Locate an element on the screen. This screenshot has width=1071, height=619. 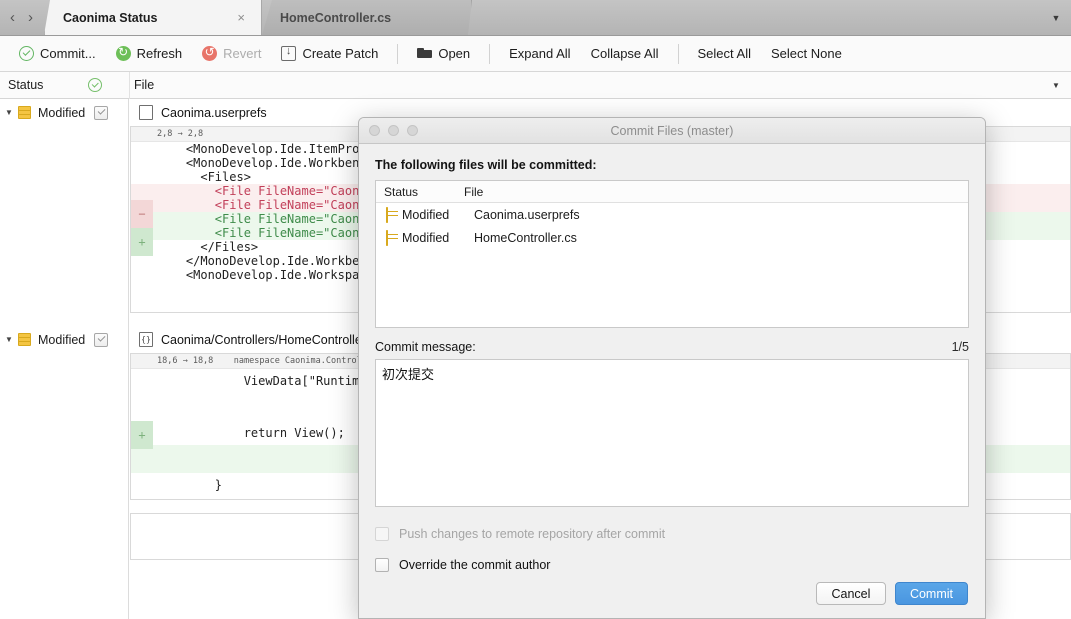
forward-arrow-icon: › is located at coordinates (30, 17).